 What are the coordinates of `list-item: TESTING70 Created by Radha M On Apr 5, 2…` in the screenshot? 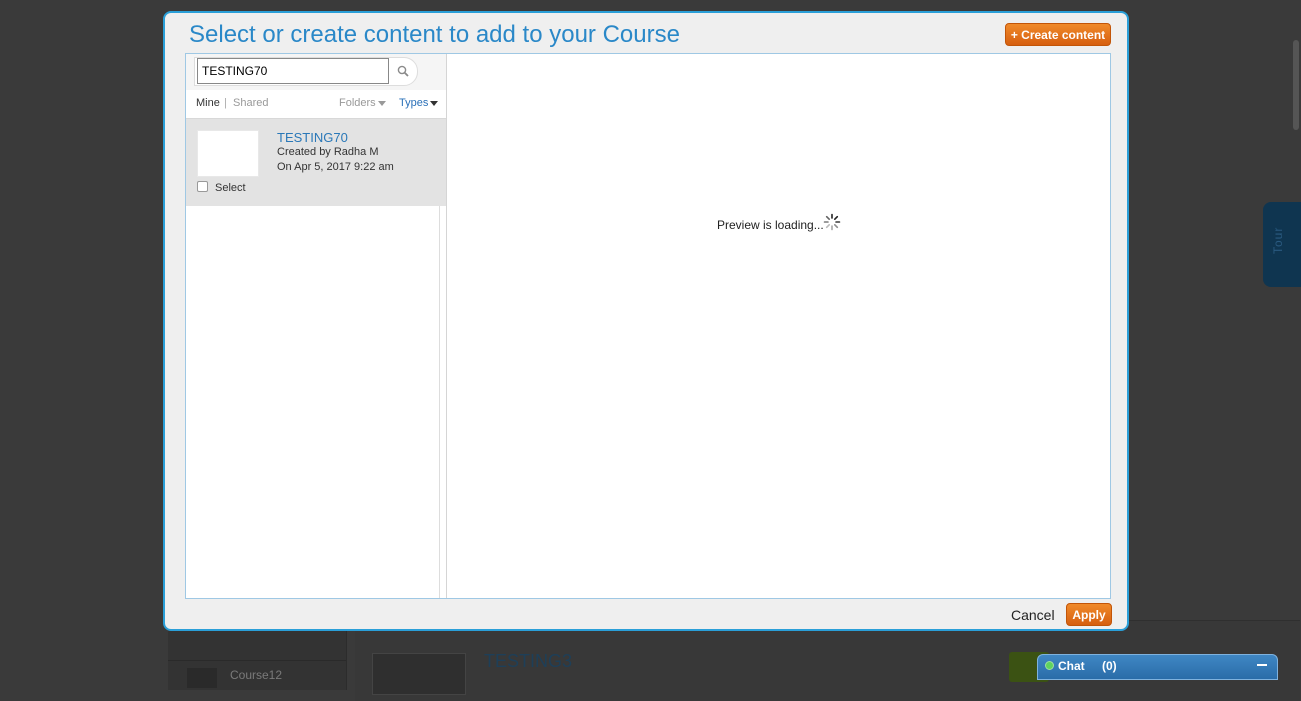 It's located at (316, 162).